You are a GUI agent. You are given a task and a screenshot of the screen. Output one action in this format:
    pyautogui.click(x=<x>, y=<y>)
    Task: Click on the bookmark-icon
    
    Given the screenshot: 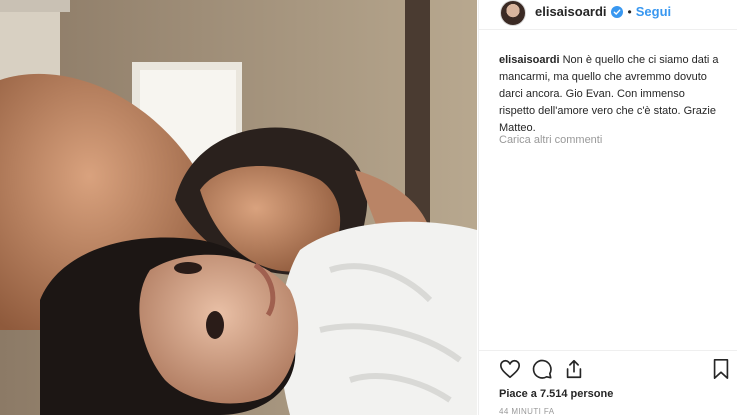 What is the action you would take?
    pyautogui.click(x=721, y=371)
    